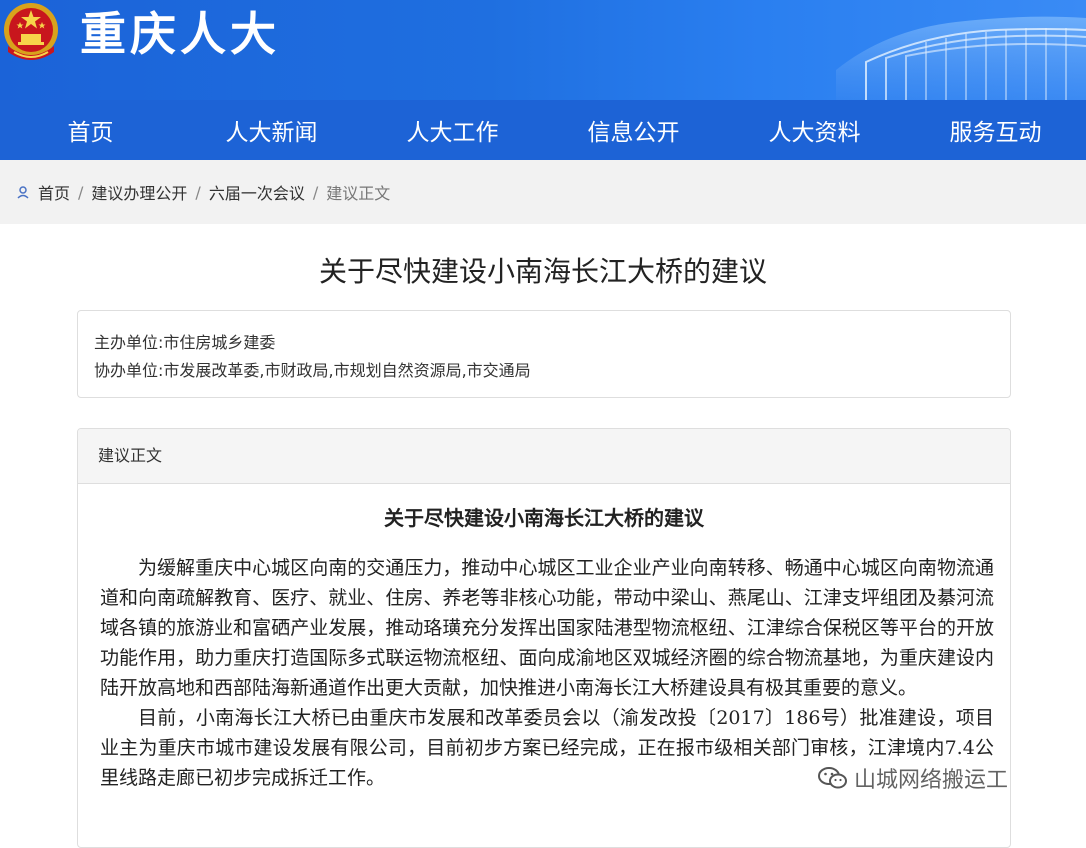 This screenshot has width=1086, height=848. What do you see at coordinates (544, 518) in the screenshot?
I see `document-title: 关于尽快建设小南海长江大桥的建议` at bounding box center [544, 518].